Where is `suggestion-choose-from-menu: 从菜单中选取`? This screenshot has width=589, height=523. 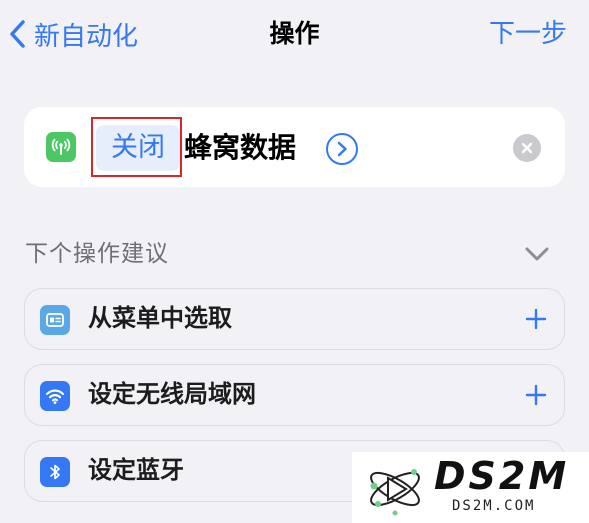
suggestion-choose-from-menu: 从菜单中选取 is located at coordinates (294, 319).